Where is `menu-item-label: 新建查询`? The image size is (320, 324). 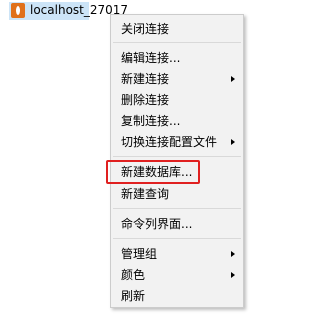
menu-item-label: 新建查询 is located at coordinates (145, 194).